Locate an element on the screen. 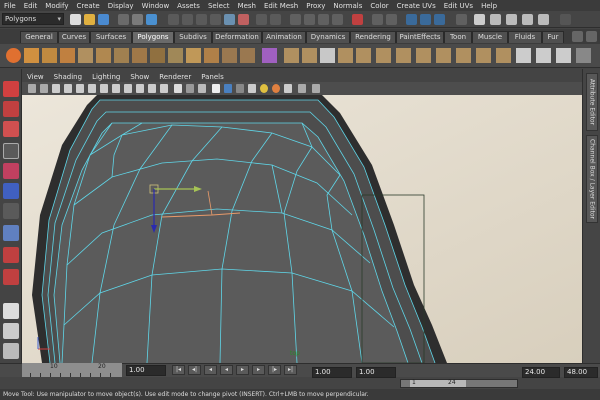  shelf-tab-animation: Animation is located at coordinates (284, 37).